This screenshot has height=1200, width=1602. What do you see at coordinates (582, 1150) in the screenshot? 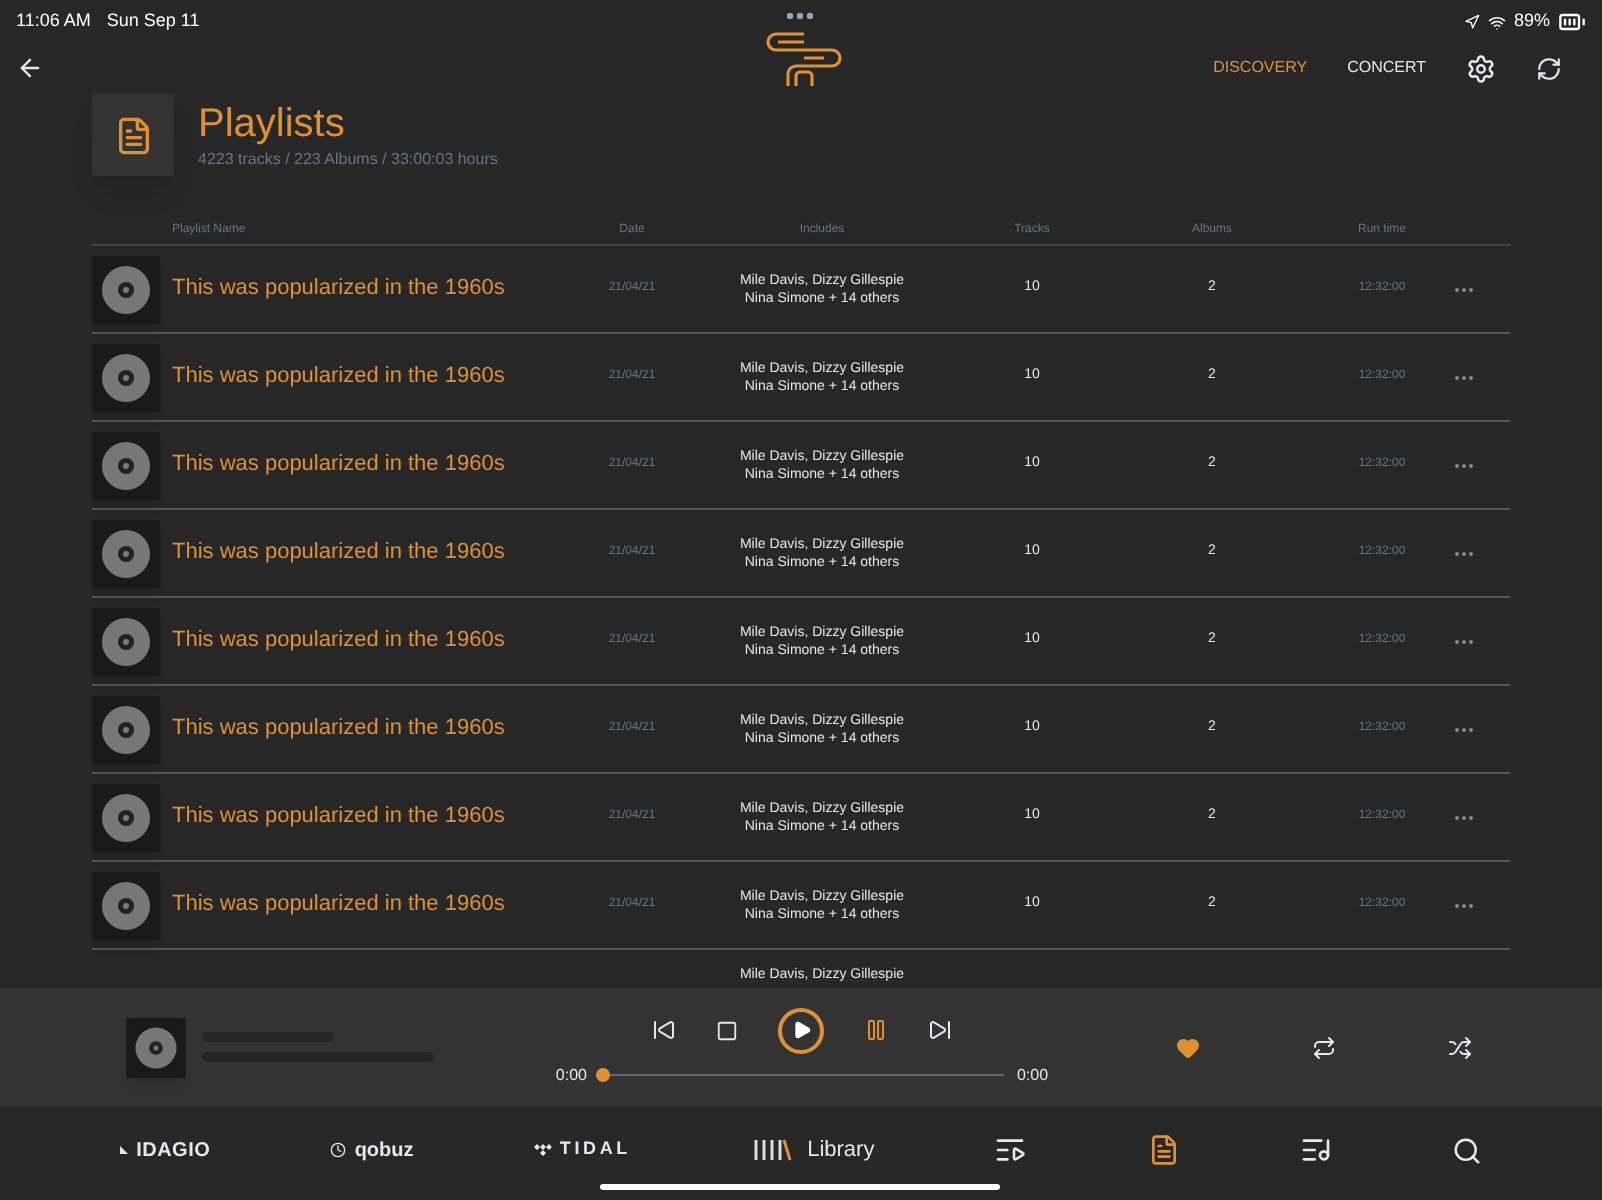
I see `tidal-tab: TIDAL` at bounding box center [582, 1150].